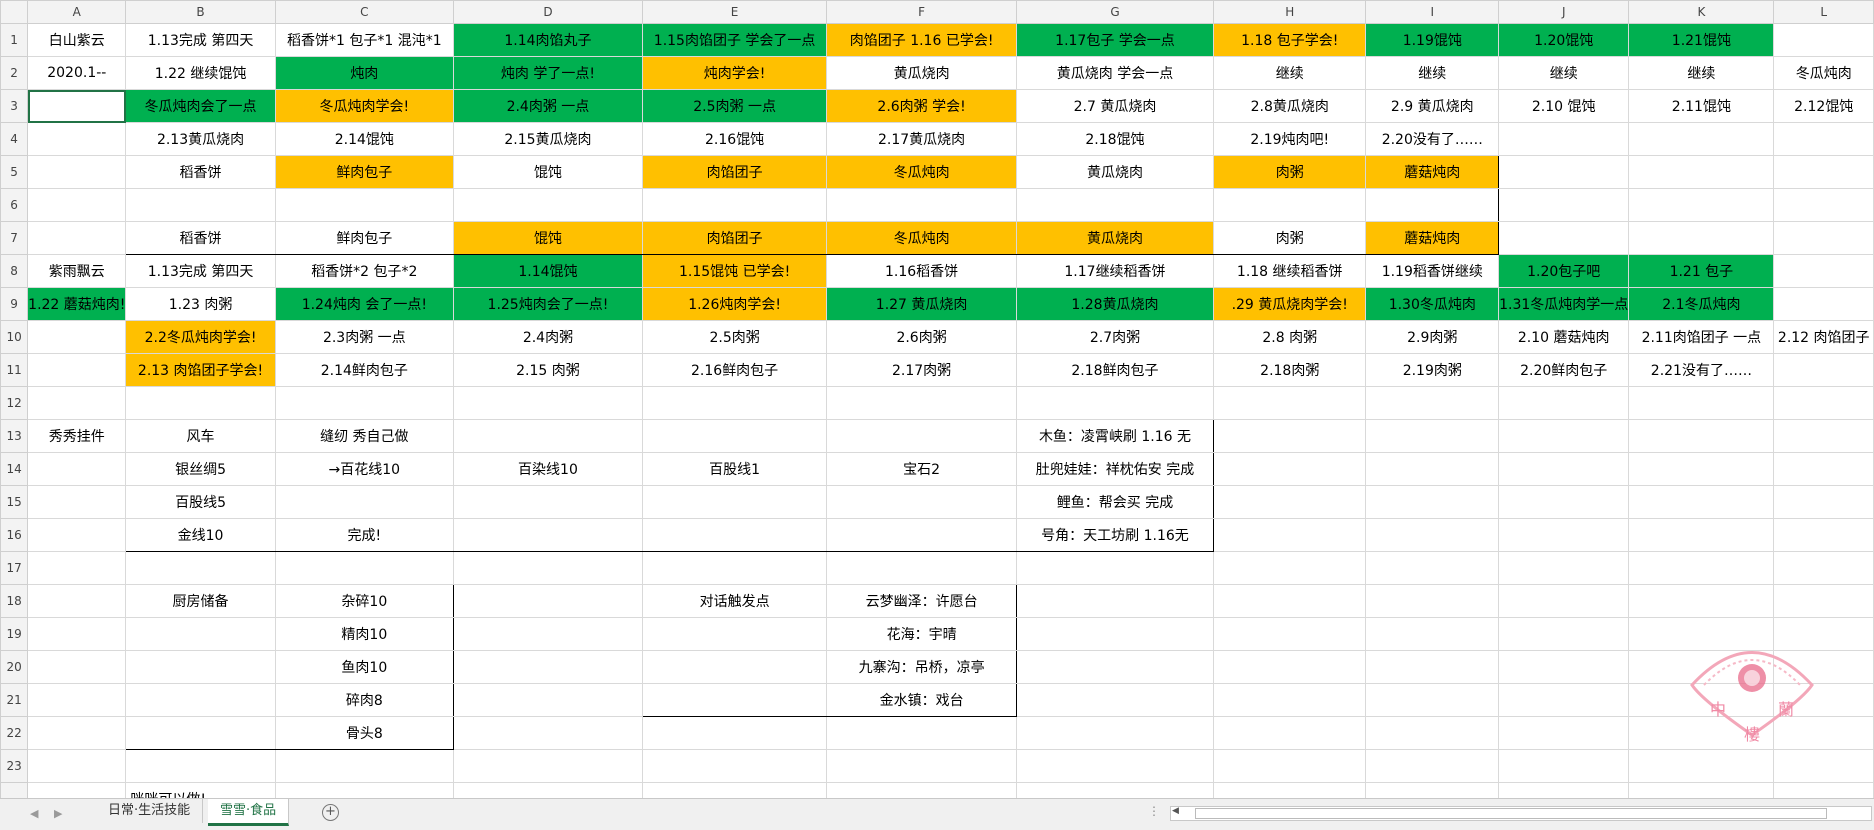 The image size is (1874, 830). I want to click on cell-f7: 冬瓜炖肉, so click(921, 238).